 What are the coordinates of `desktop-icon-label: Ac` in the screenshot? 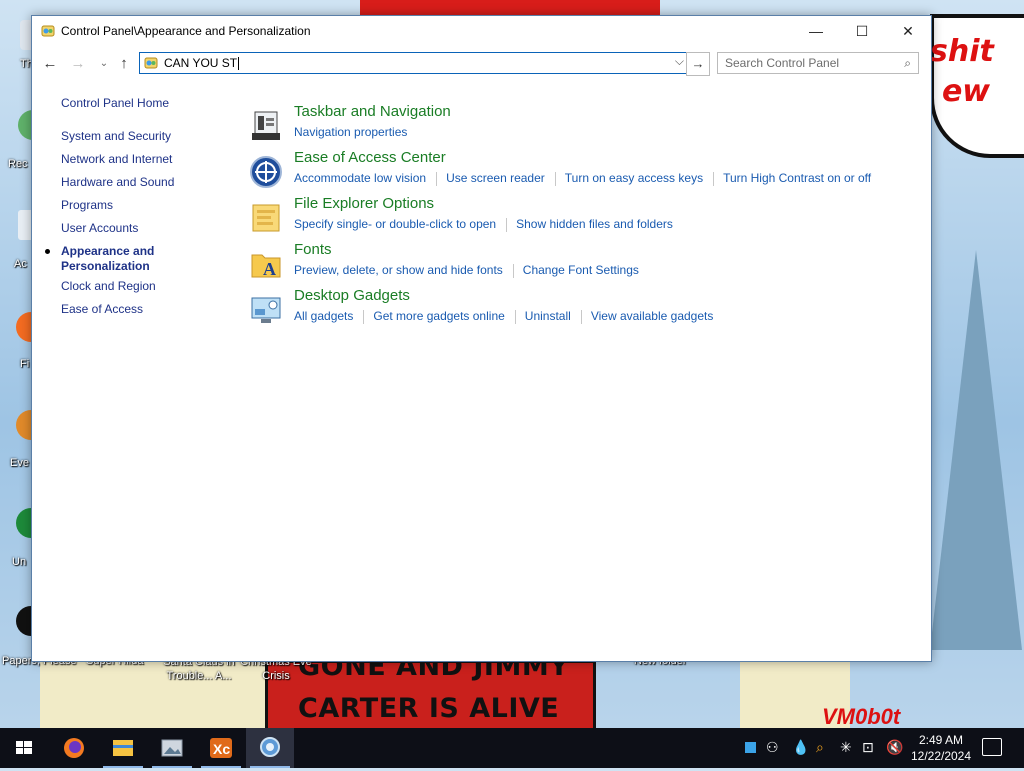 It's located at (20, 264).